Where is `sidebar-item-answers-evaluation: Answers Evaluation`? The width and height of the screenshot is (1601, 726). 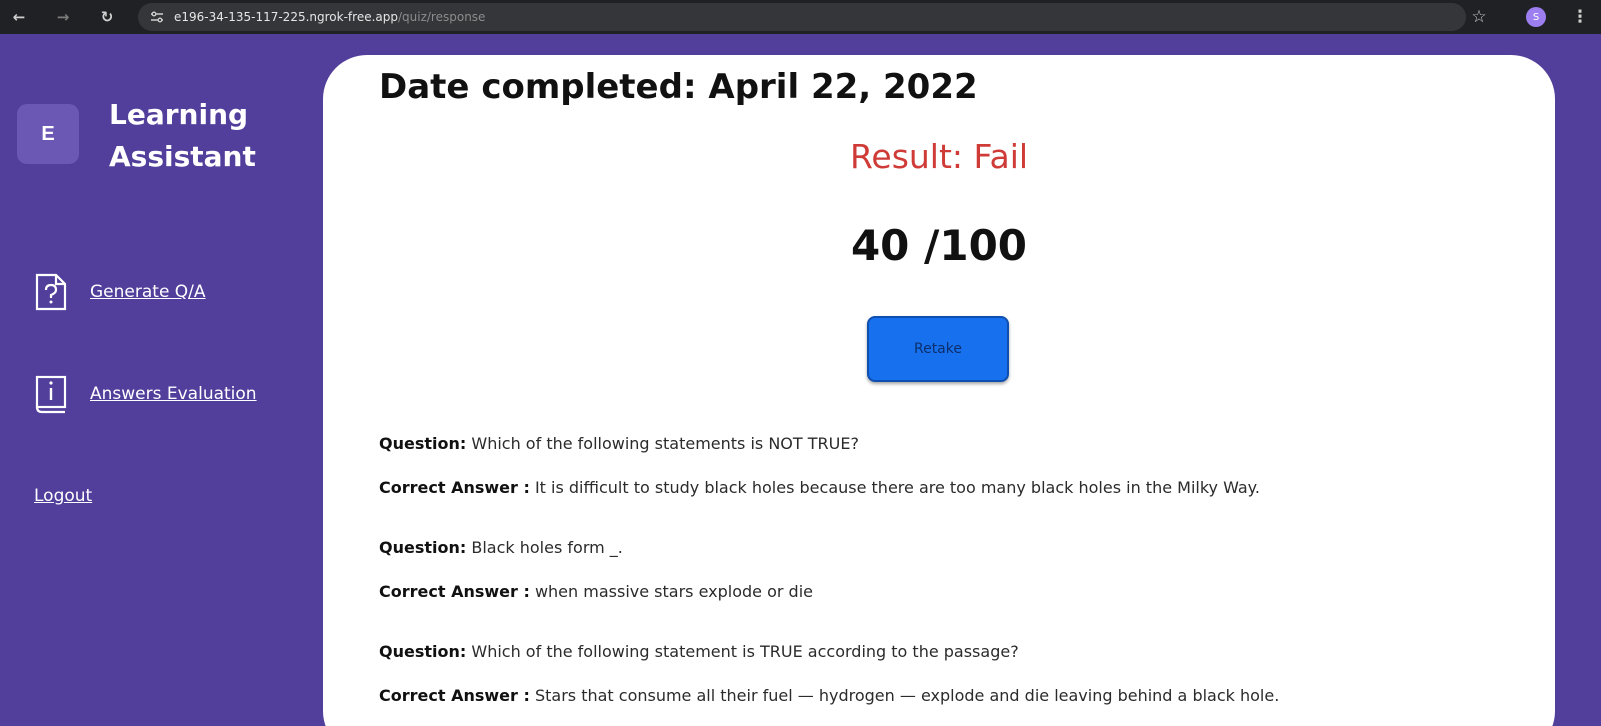 sidebar-item-answers-evaluation: Answers Evaluation is located at coordinates (145, 394).